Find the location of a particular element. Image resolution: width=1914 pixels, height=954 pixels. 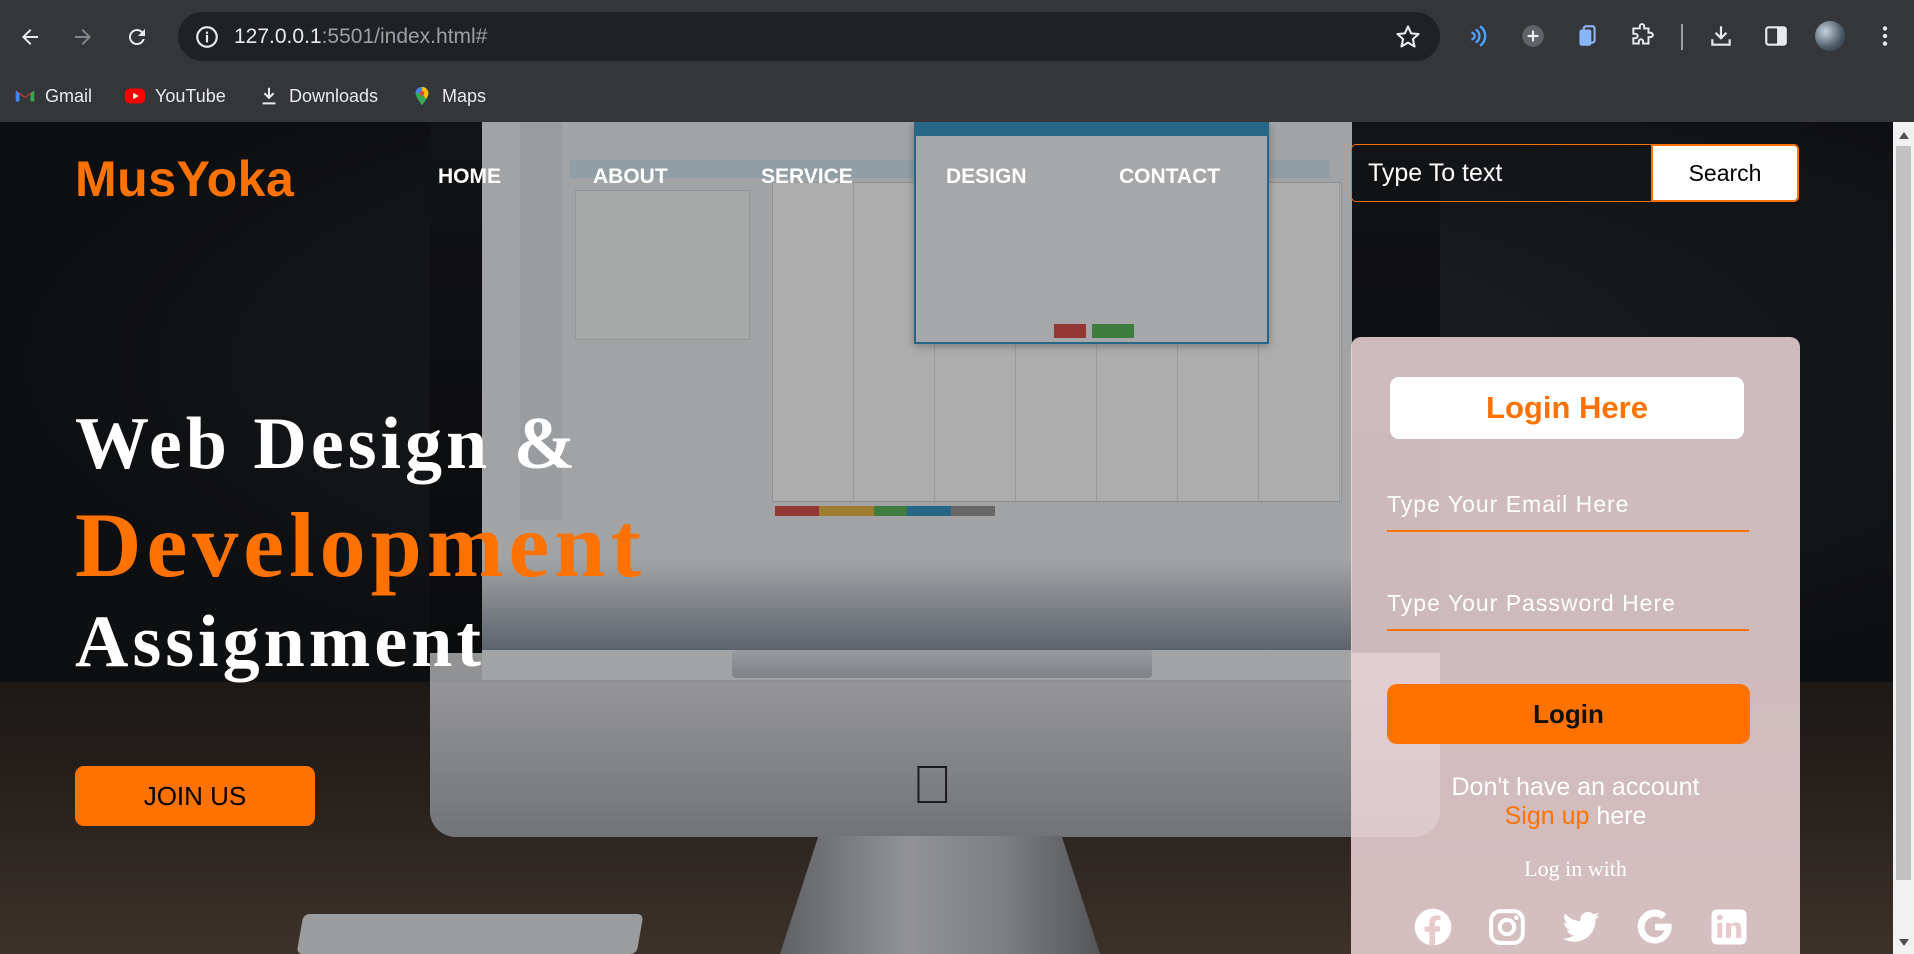

url-text: 127.0.0.1:5501/index.html# is located at coordinates (360, 37).